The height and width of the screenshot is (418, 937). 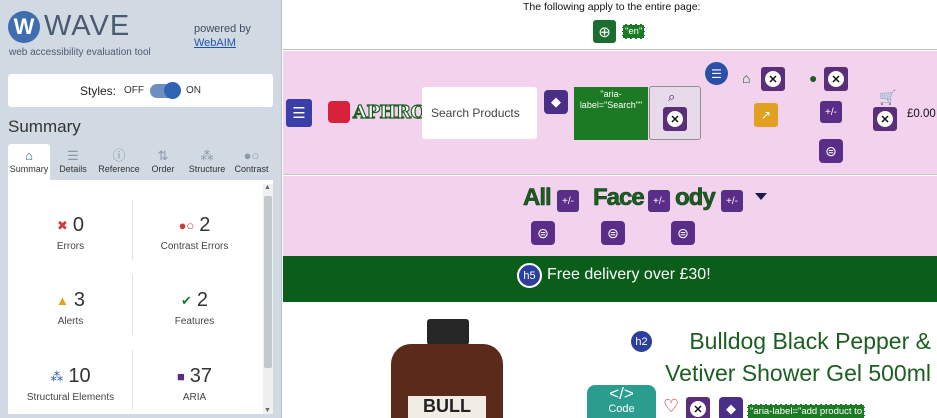 I want to click on panel-scrollbar: ▲ ▼, so click(x=268, y=299).